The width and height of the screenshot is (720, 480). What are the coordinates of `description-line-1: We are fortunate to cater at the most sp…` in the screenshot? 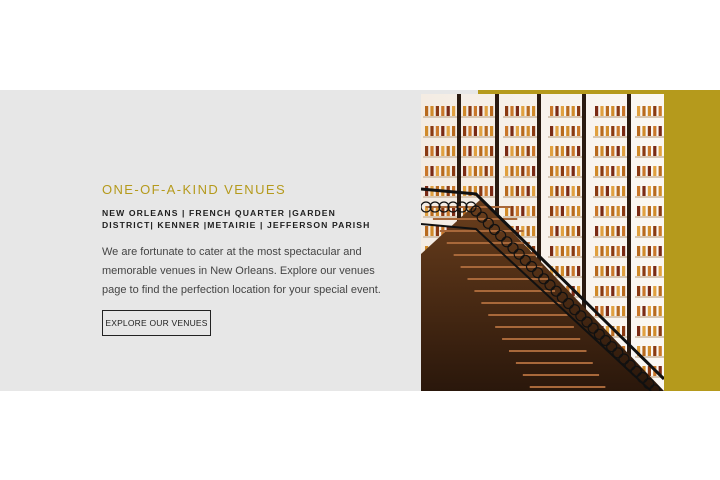 It's located at (232, 252).